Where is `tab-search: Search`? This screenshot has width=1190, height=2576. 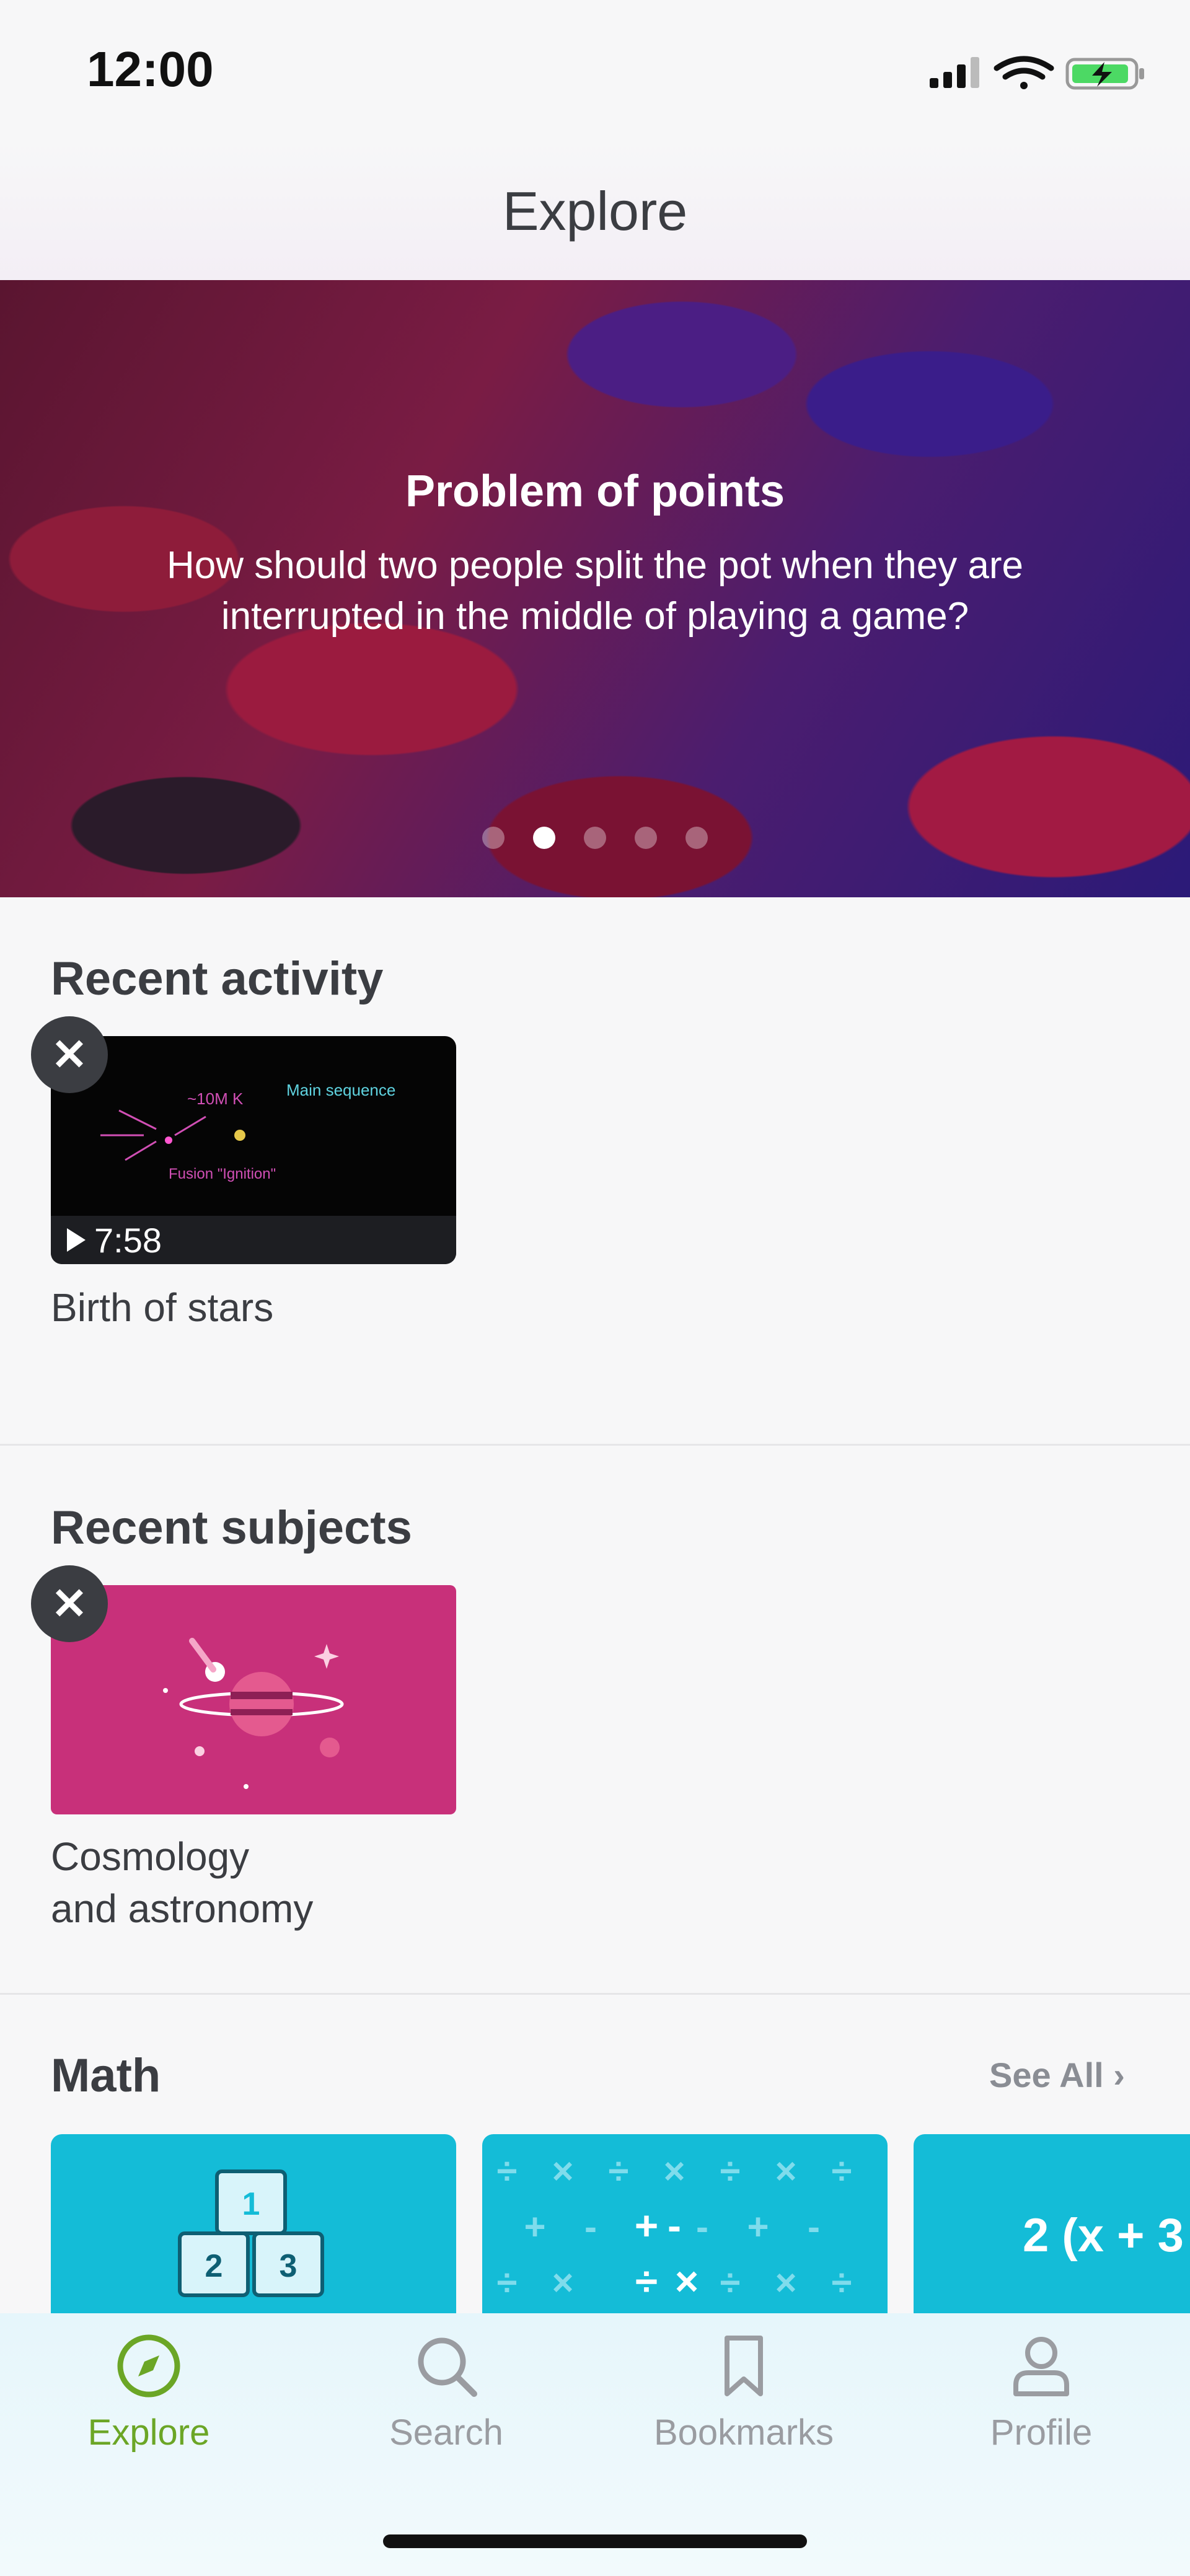 tab-search: Search is located at coordinates (446, 2392).